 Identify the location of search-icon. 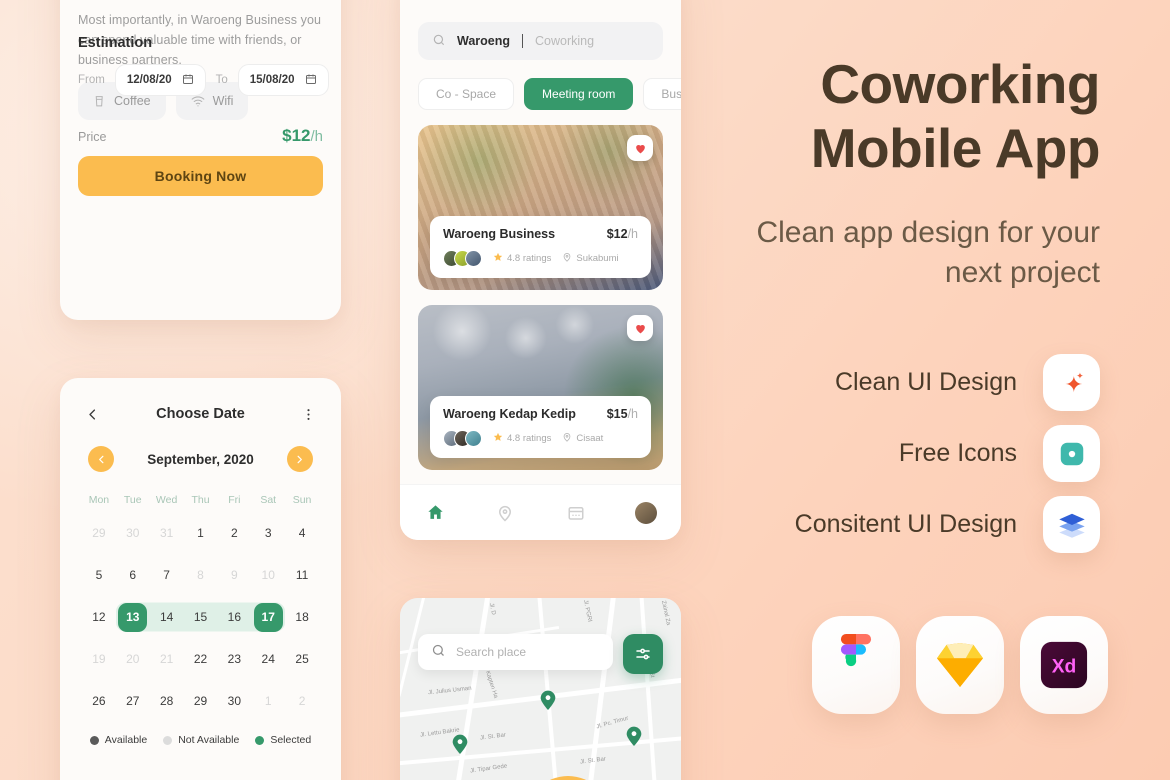
(438, 652).